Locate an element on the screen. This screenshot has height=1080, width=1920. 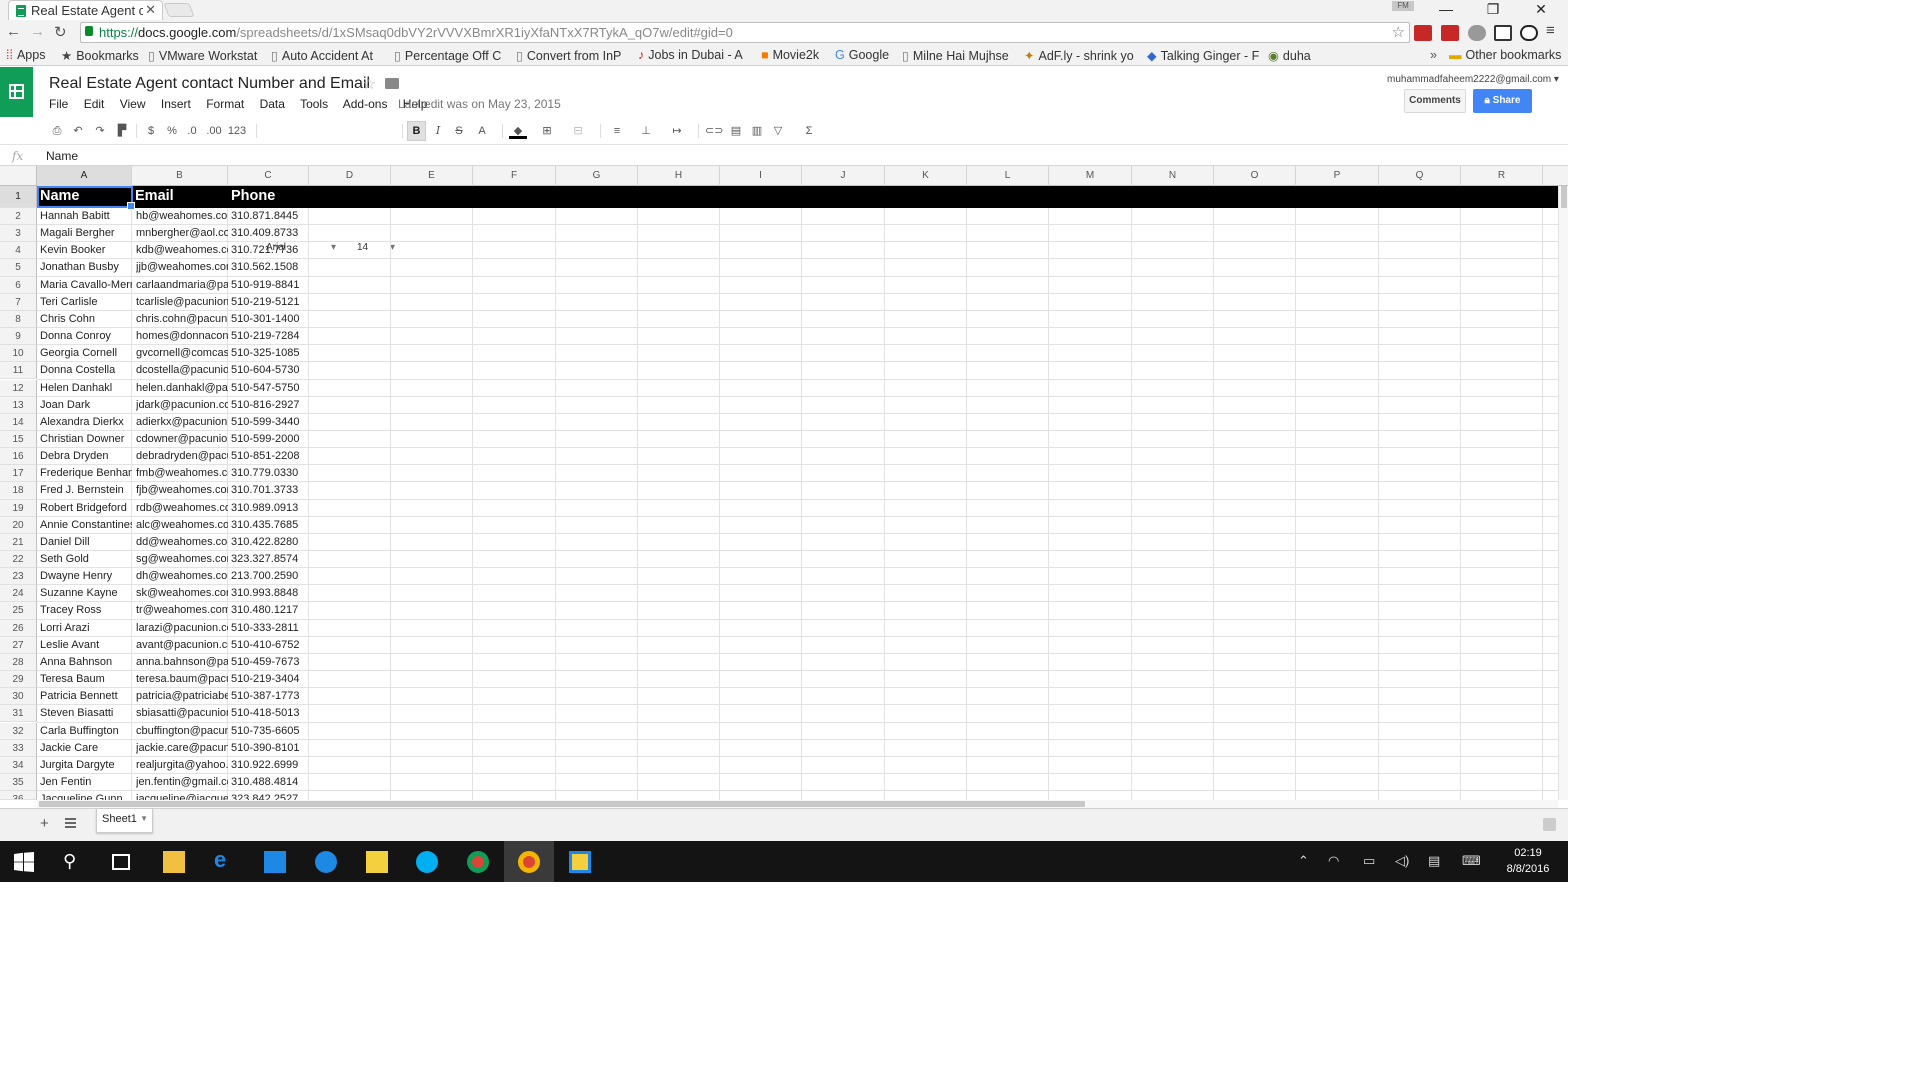
row-header: 12 is located at coordinates (18, 388).